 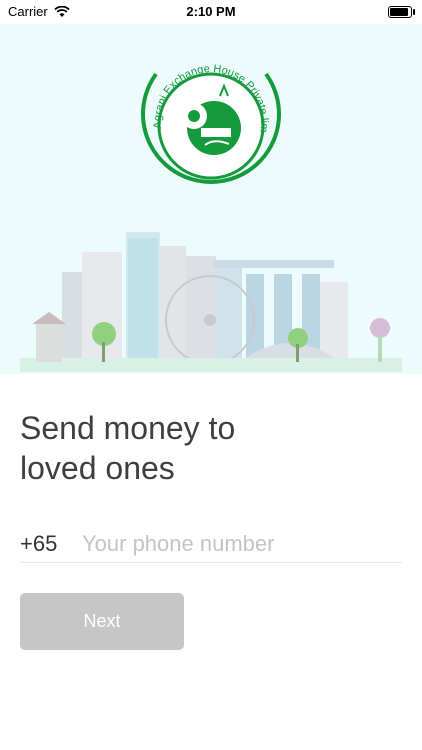 What do you see at coordinates (127, 448) in the screenshot?
I see `headline: Send money to loved ones` at bounding box center [127, 448].